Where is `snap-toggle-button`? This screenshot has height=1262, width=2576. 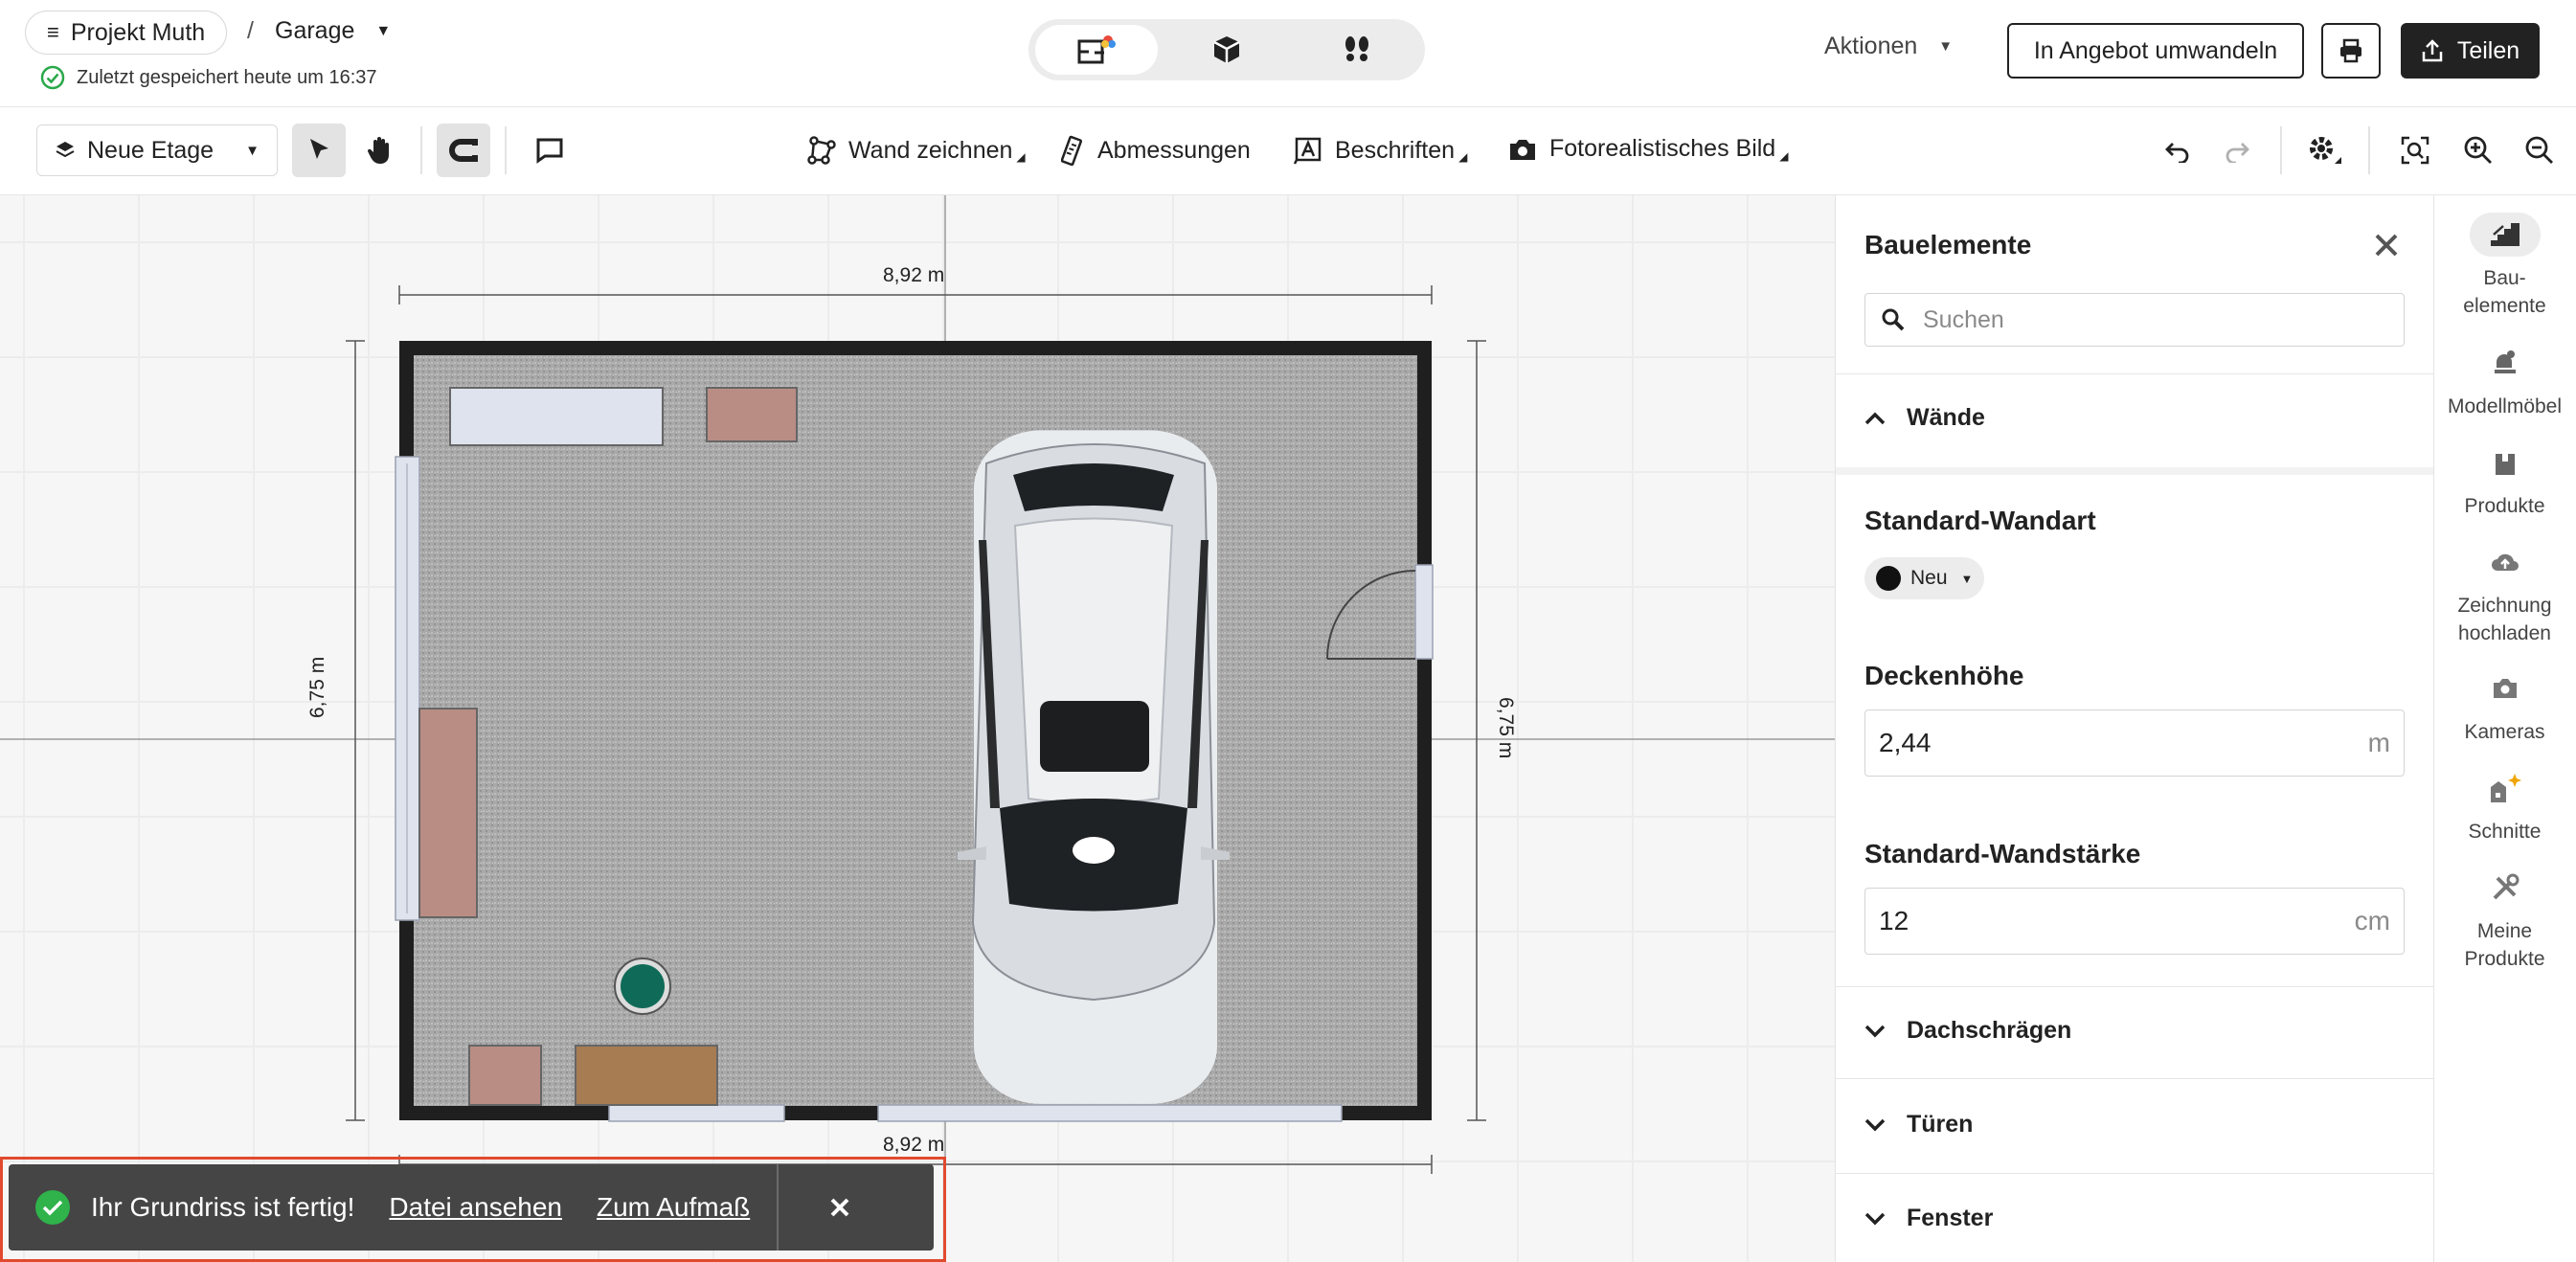 snap-toggle-button is located at coordinates (463, 151).